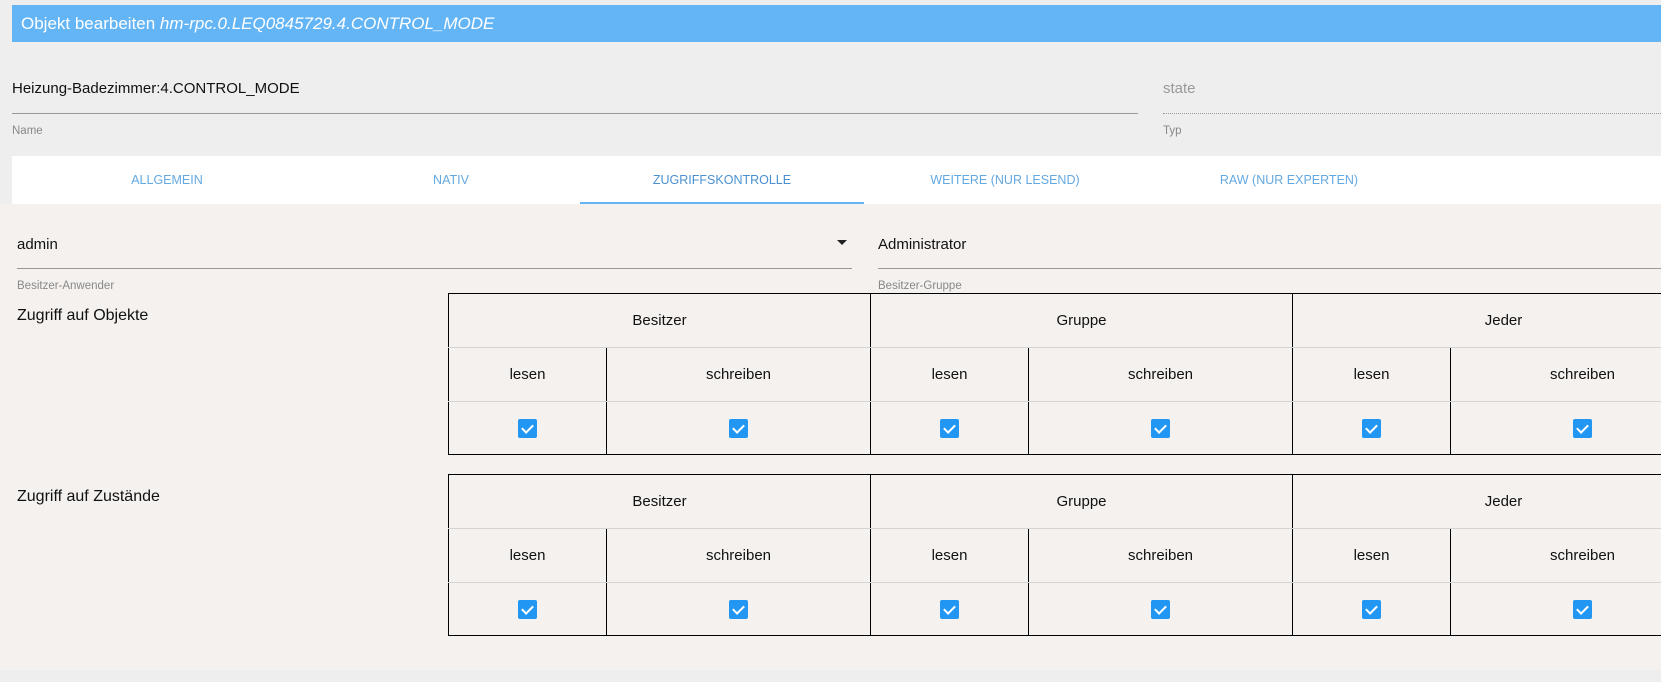 This screenshot has height=682, width=1661. Describe the element at coordinates (66, 286) in the screenshot. I see `owner-user-label: Besitzer-Anwender` at that location.